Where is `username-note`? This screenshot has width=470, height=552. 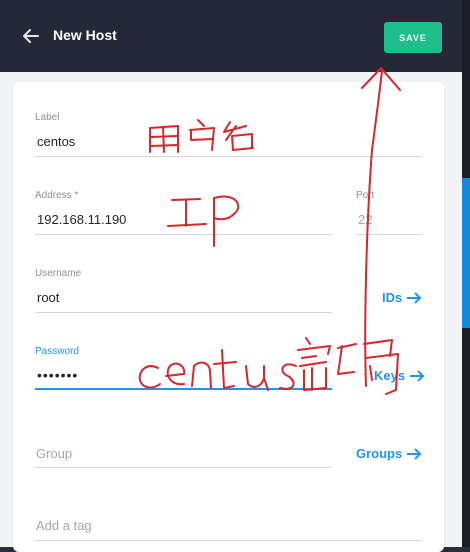 username-note is located at coordinates (201, 136).